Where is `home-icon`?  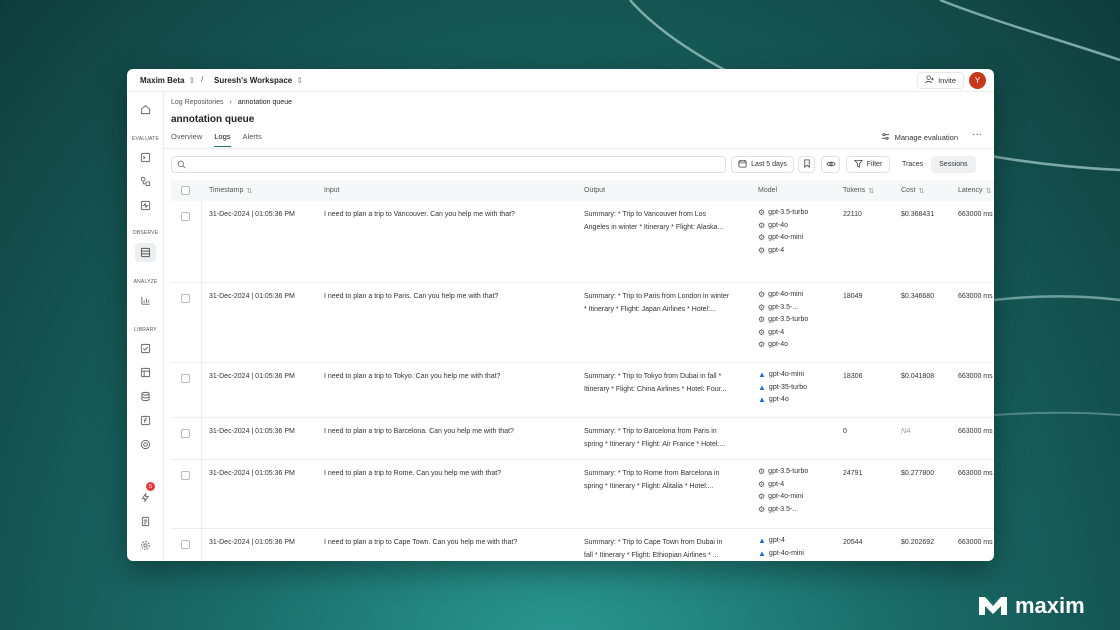
home-icon is located at coordinates (145, 109).